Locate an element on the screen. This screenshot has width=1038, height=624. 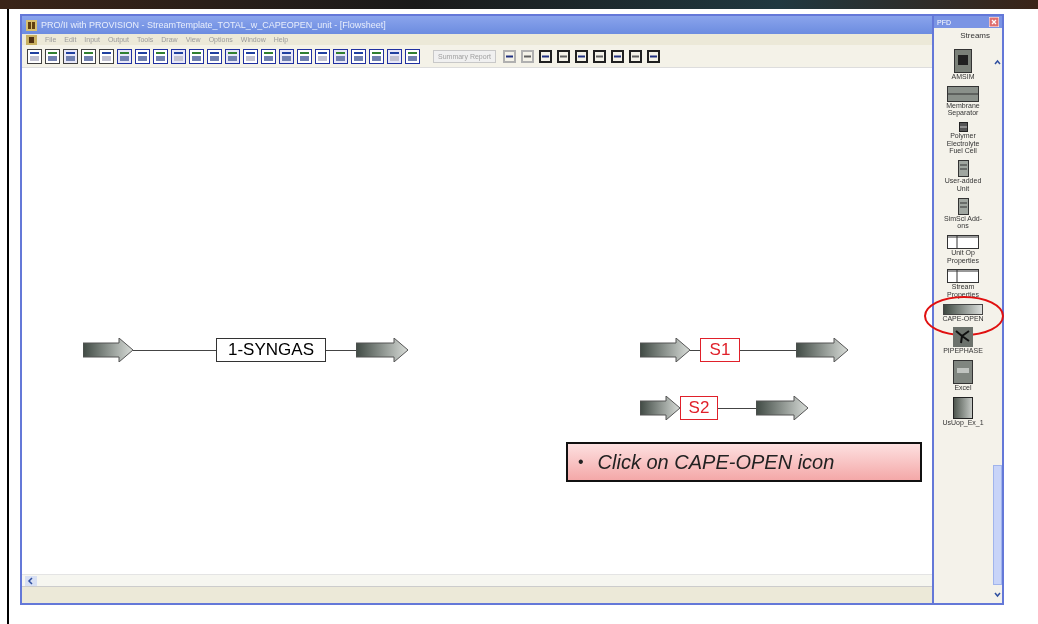
scroll-left-icon is located at coordinates (31, 580).